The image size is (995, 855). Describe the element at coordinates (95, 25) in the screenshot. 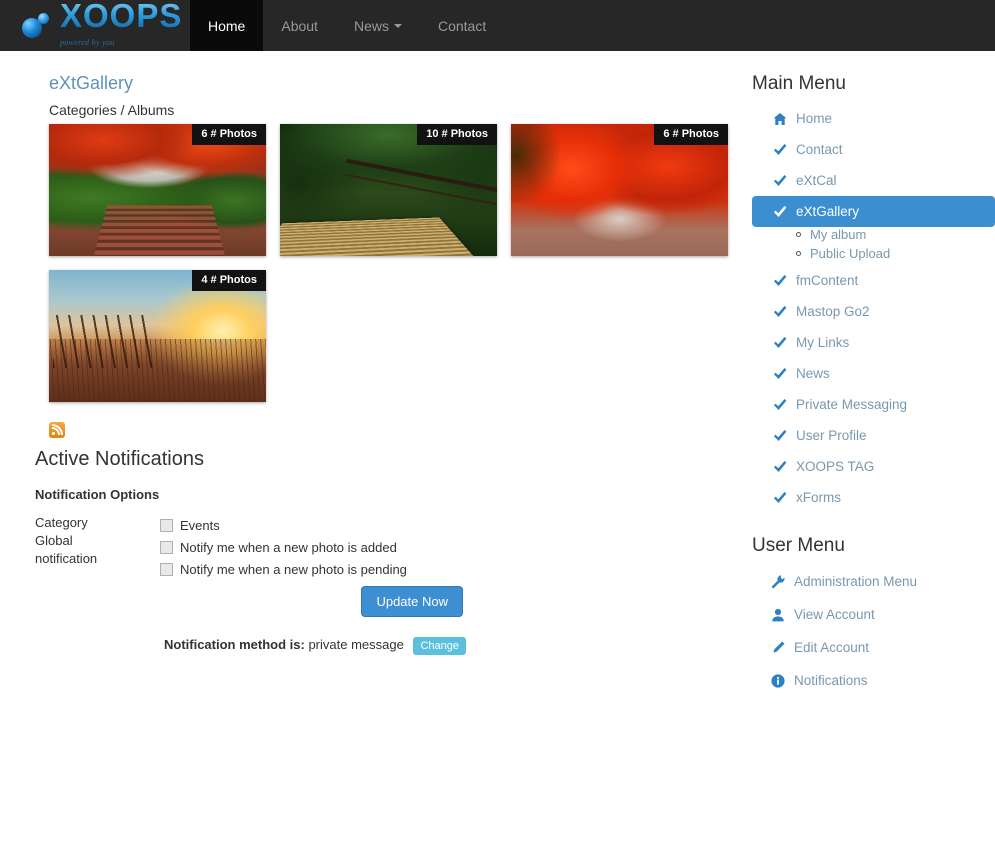

I see `site-logo: XOOPS powered by you` at that location.